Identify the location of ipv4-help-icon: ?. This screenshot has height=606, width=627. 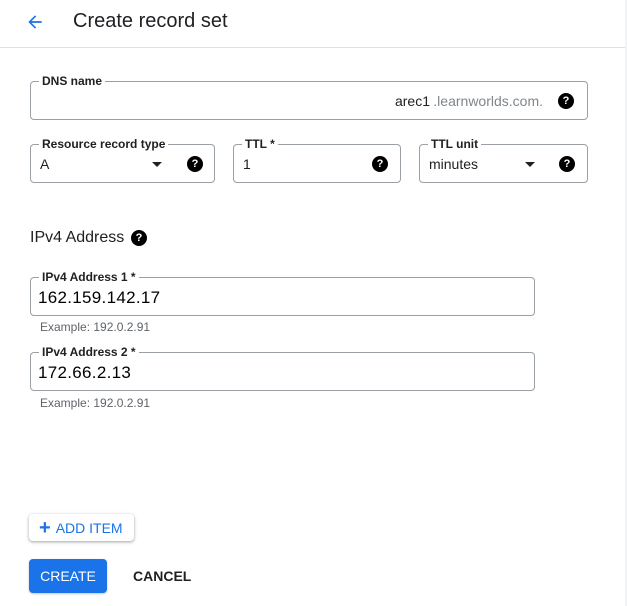
(139, 238).